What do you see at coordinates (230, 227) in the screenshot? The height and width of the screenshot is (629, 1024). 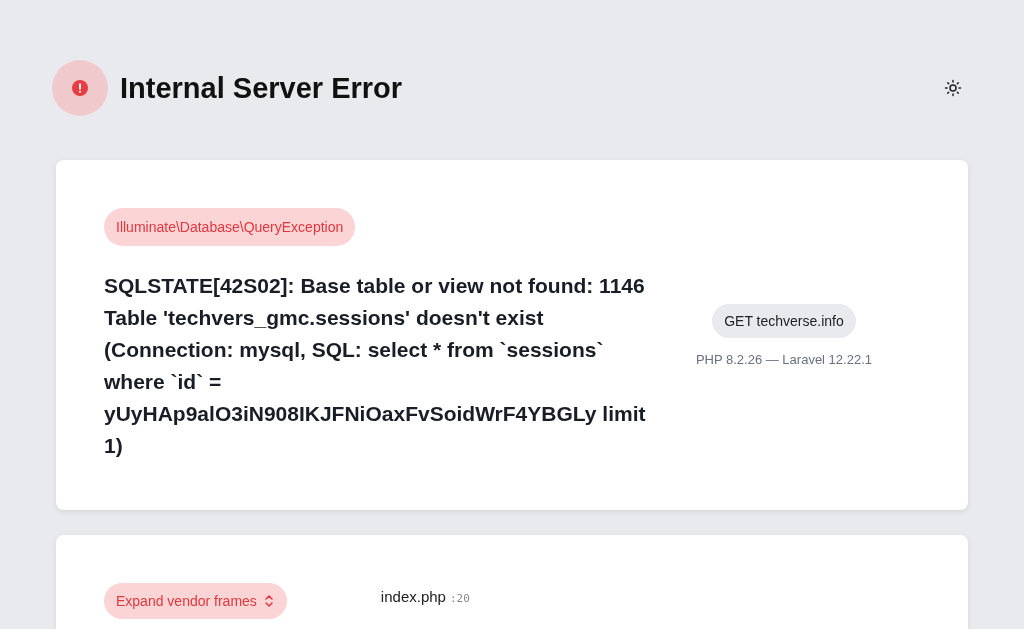 I see `exception-class: Illuminate\Database\QueryException` at bounding box center [230, 227].